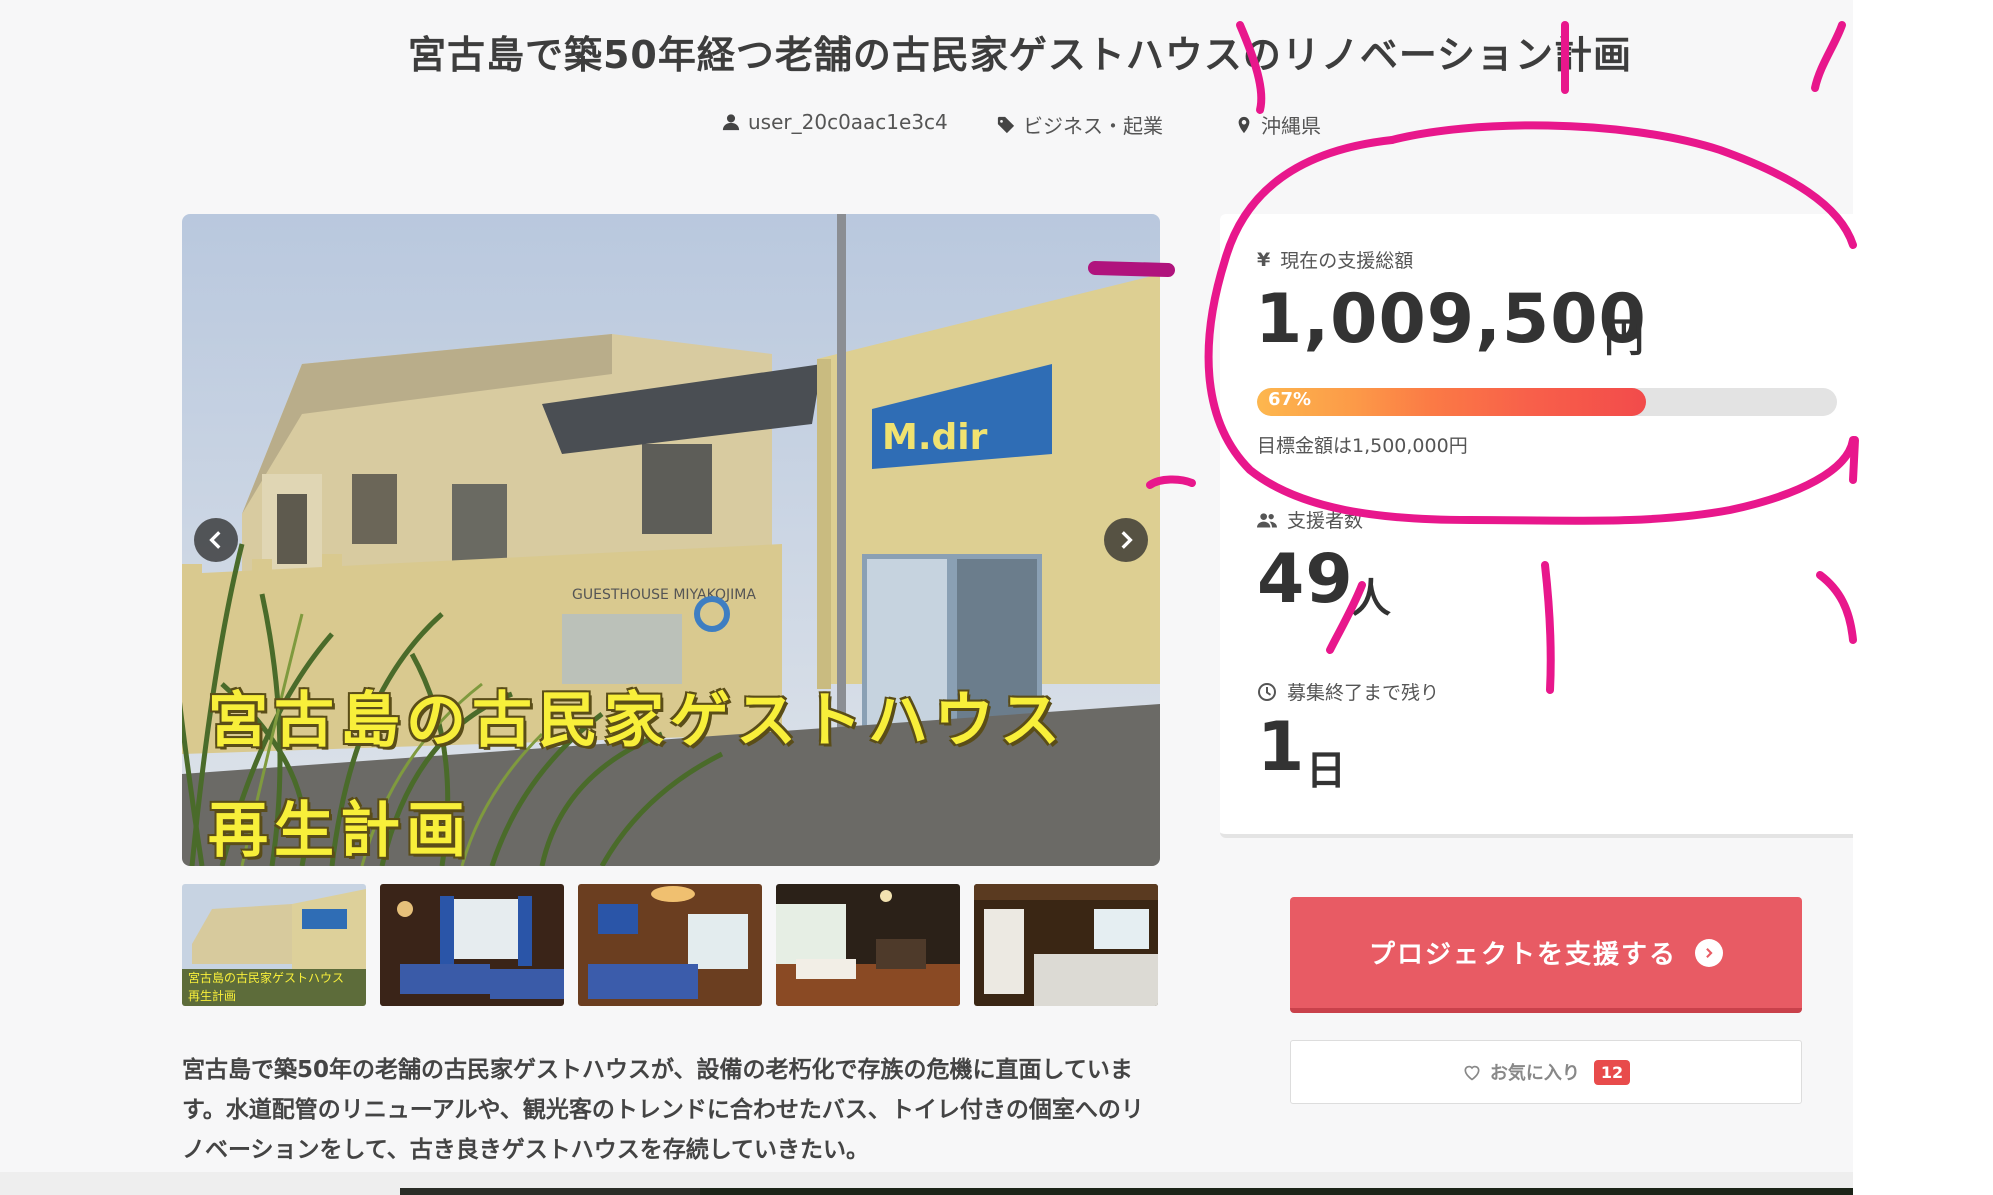 The width and height of the screenshot is (1993, 1195). What do you see at coordinates (1267, 519) in the screenshot?
I see `users-icon` at bounding box center [1267, 519].